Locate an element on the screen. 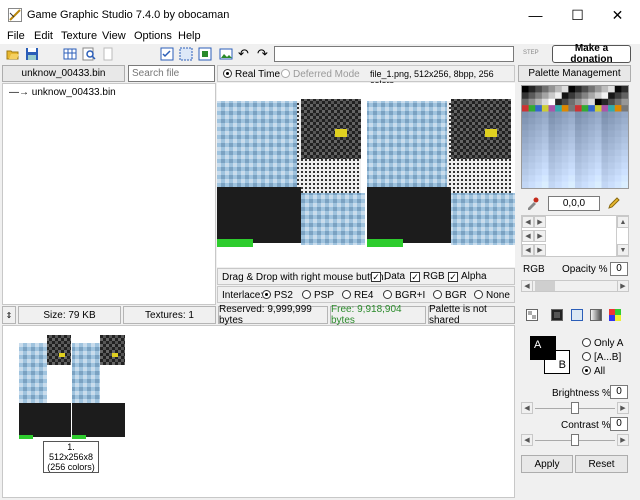  all-radio: All is located at coordinates (593, 371).